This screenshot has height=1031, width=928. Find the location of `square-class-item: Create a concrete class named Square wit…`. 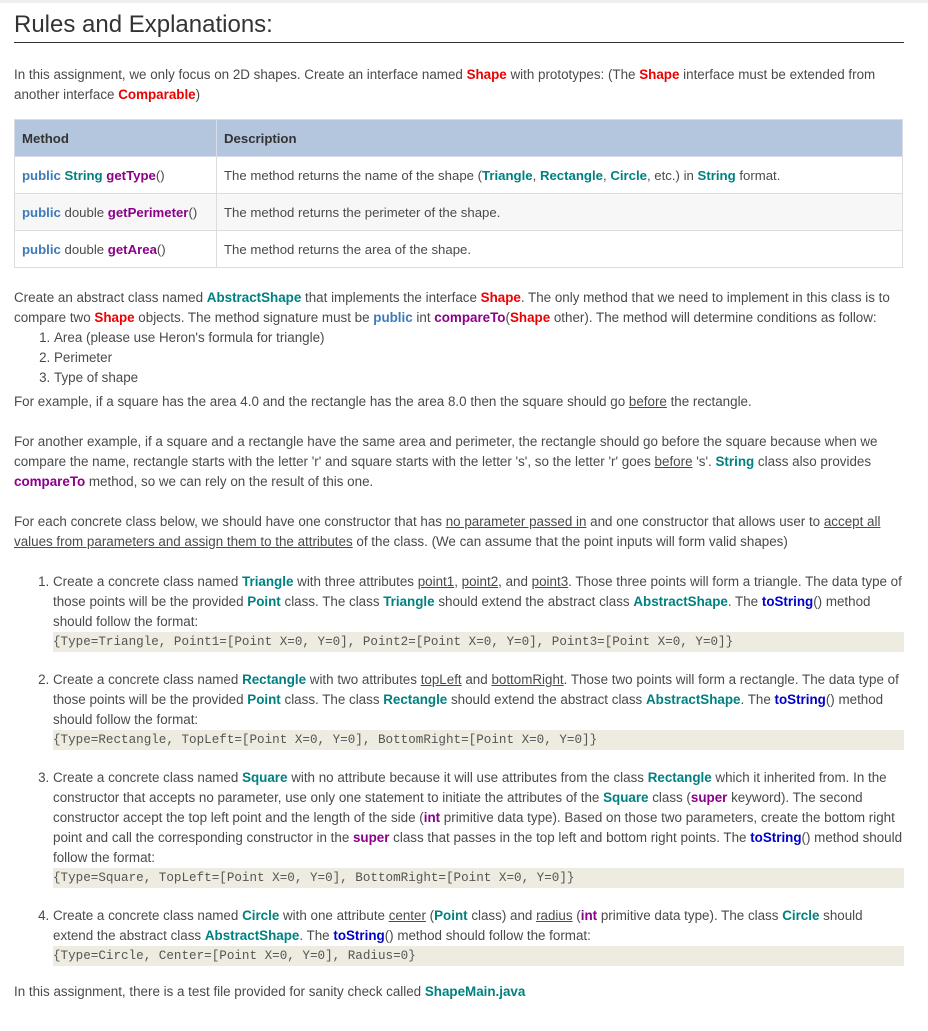

square-class-item: Create a concrete class named Square wit… is located at coordinates (478, 828).